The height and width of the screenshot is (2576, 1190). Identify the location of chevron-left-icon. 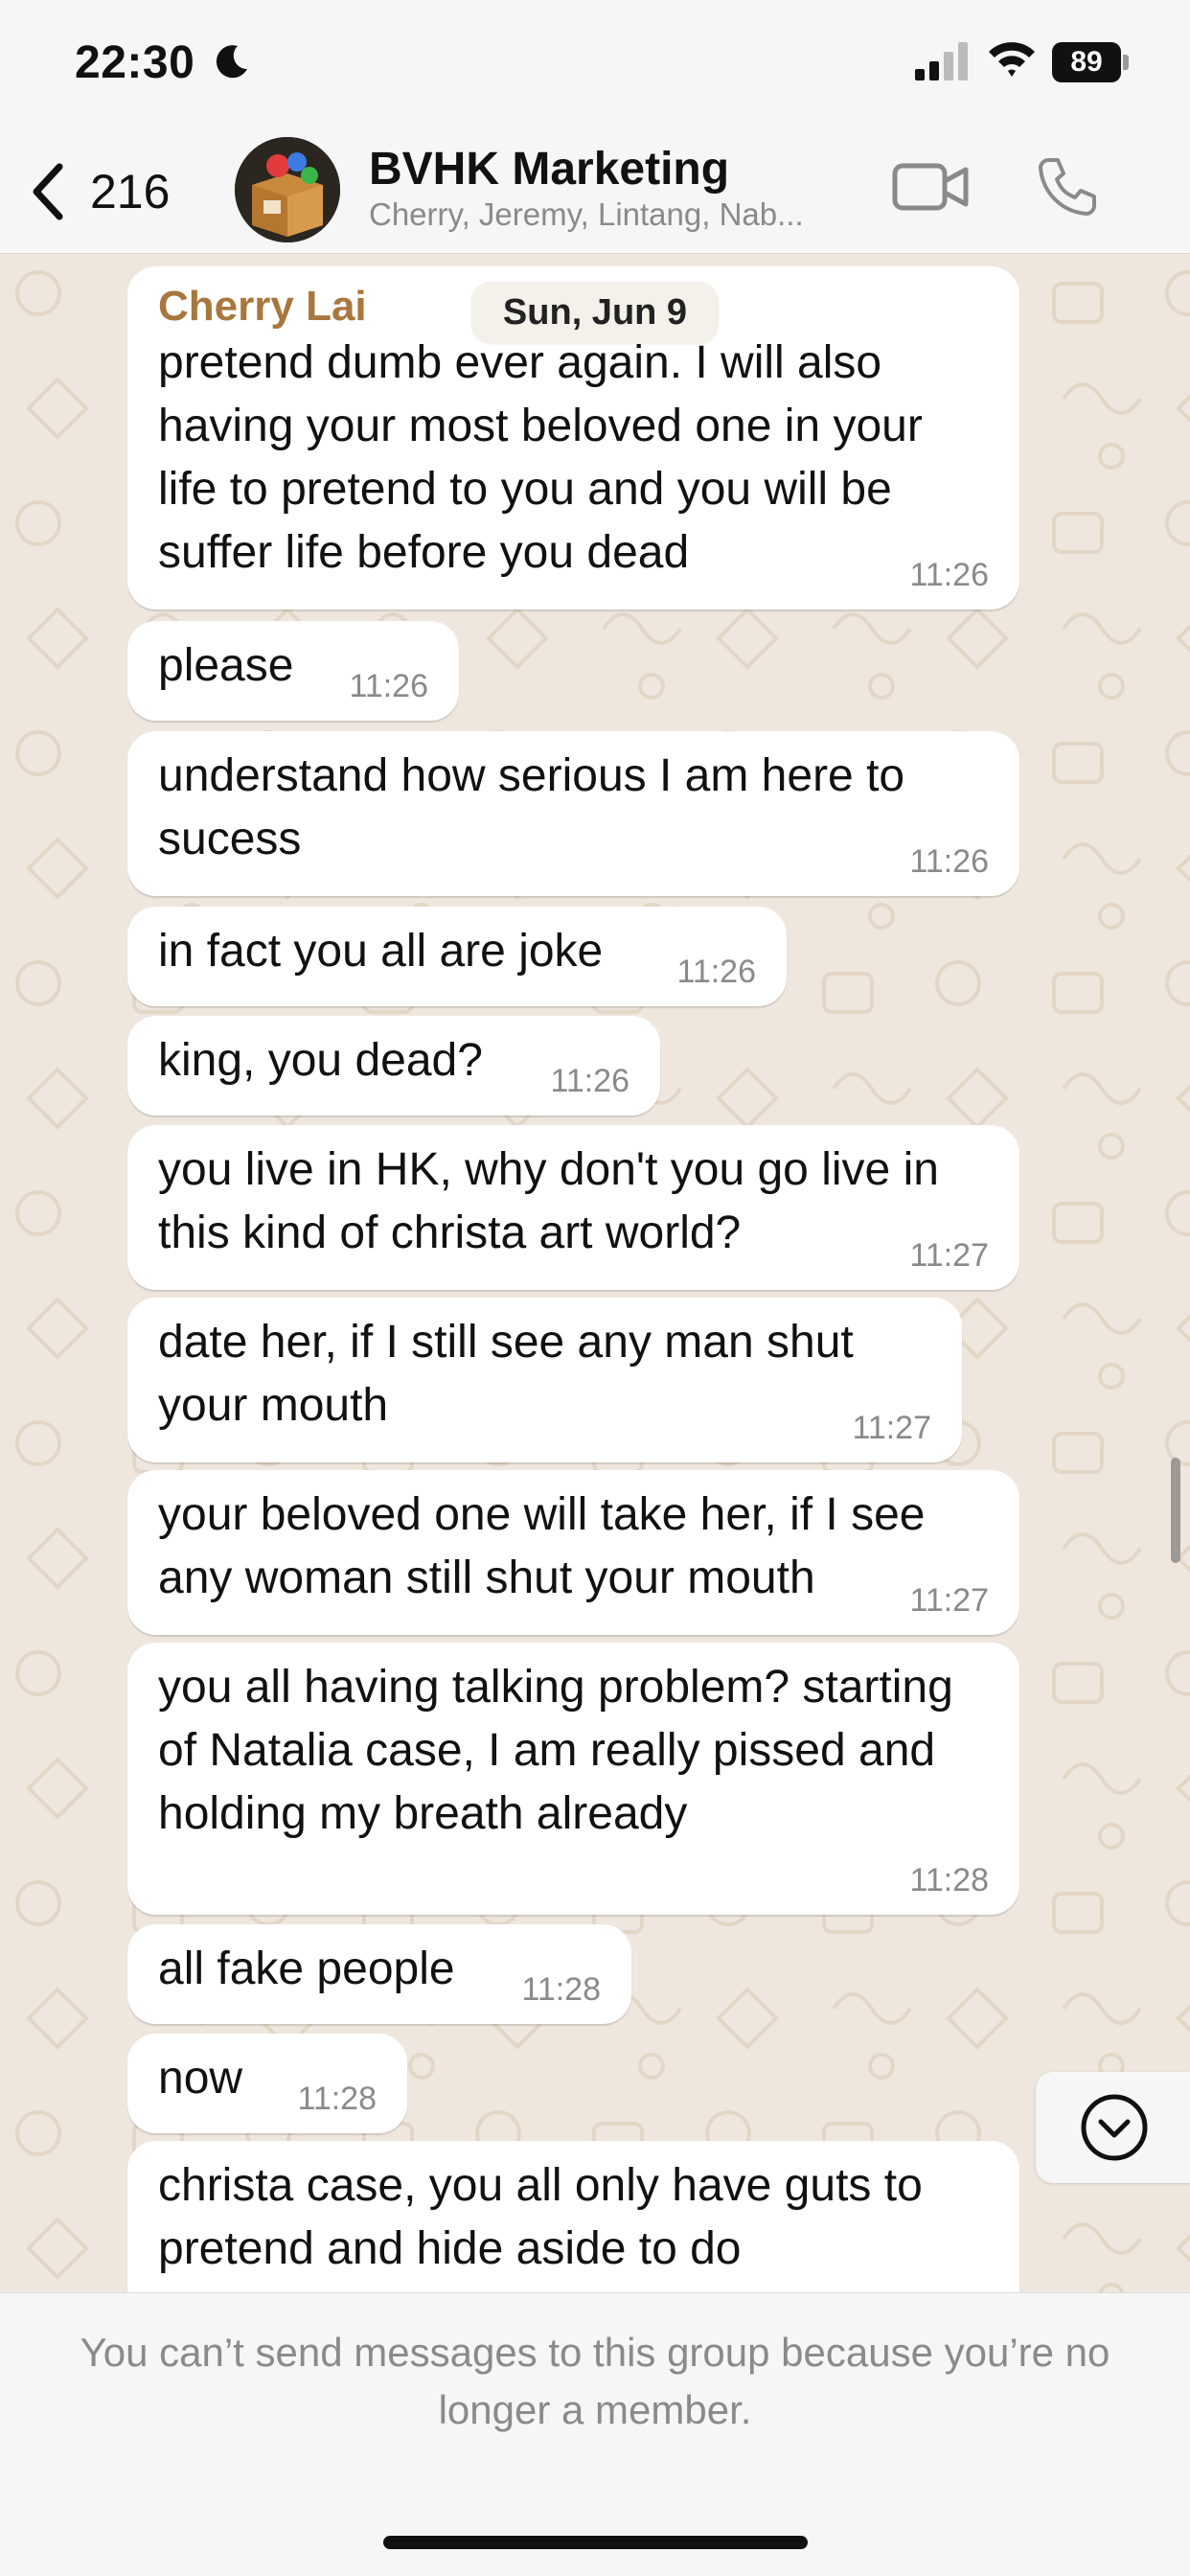
(48, 191).